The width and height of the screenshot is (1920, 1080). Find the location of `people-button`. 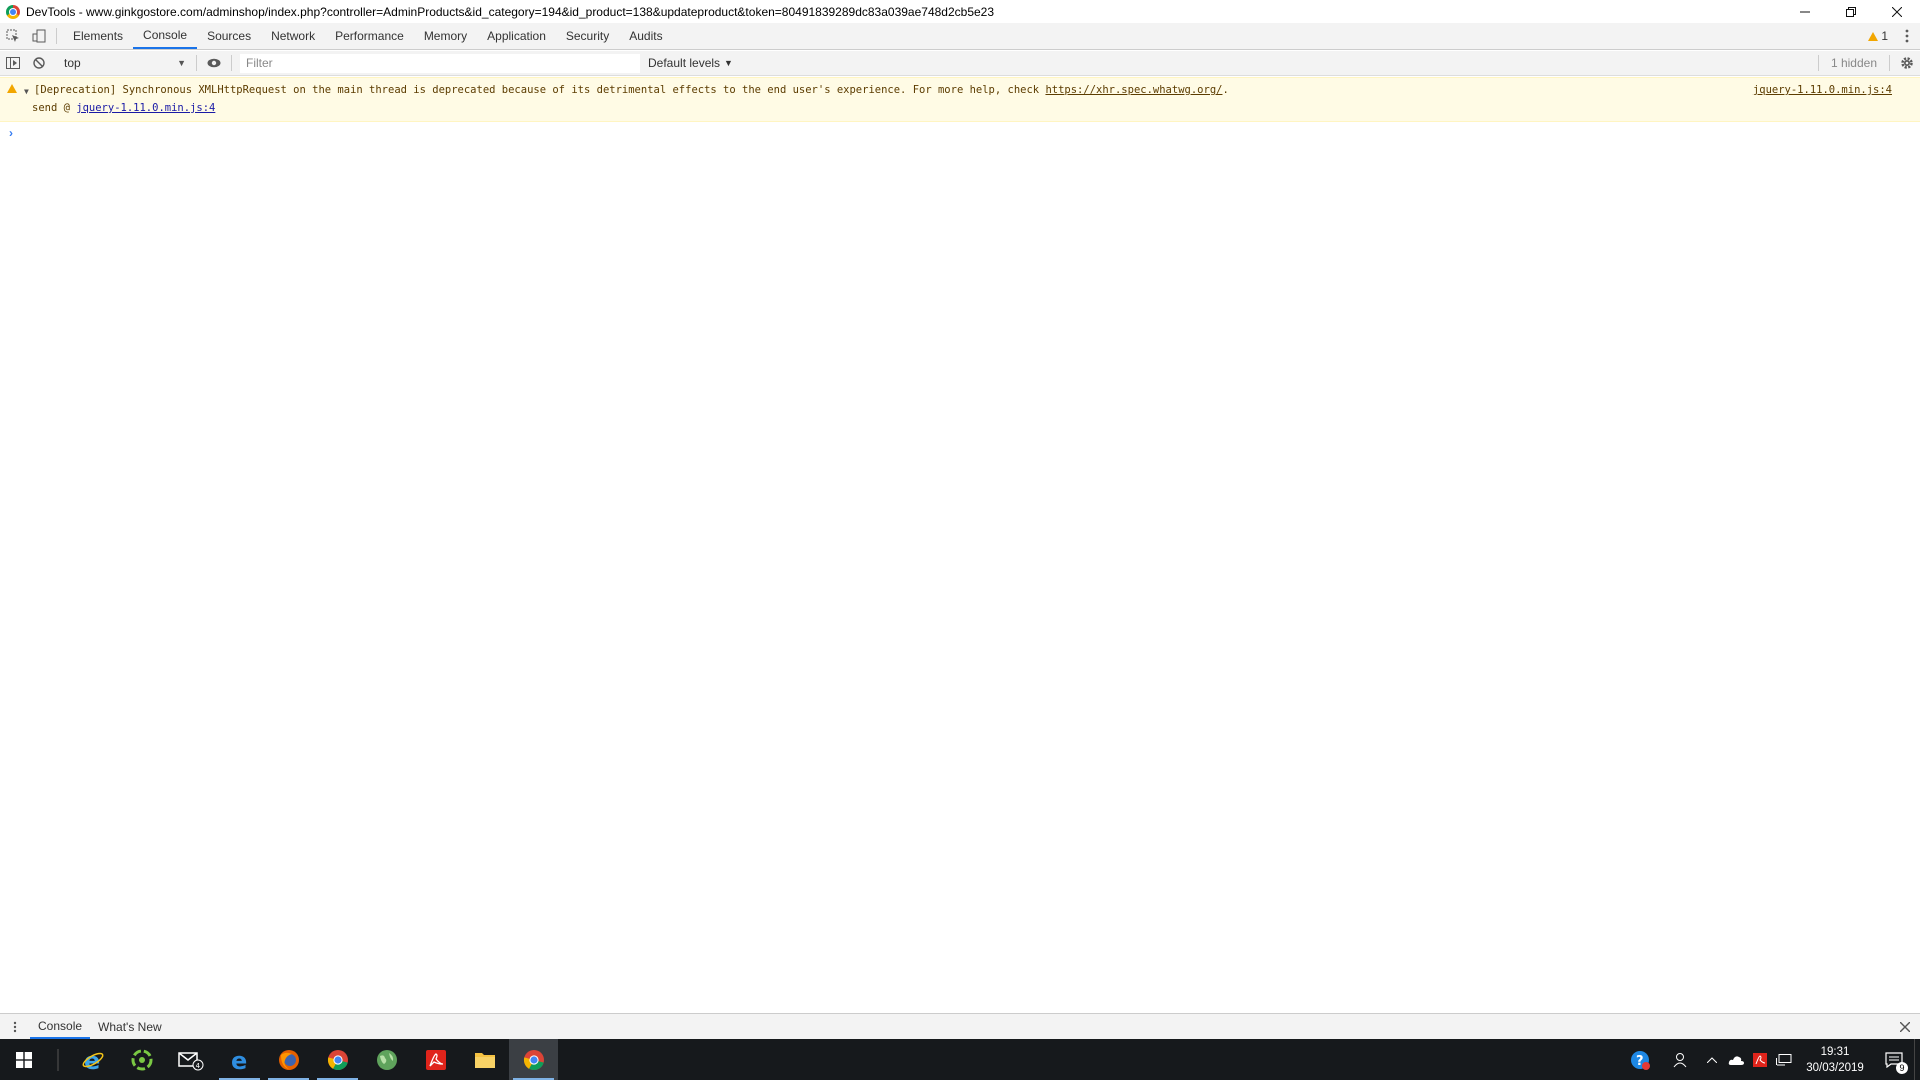

people-button is located at coordinates (1680, 1059).